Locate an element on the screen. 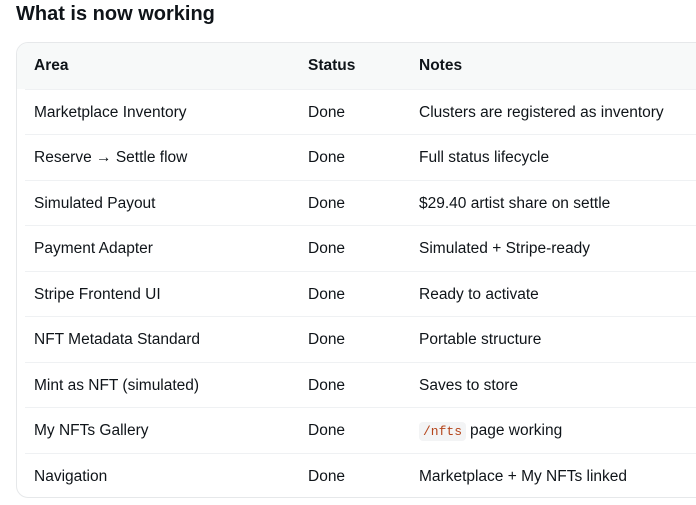 The width and height of the screenshot is (696, 505). inline-code-path: /nfts is located at coordinates (443, 431).